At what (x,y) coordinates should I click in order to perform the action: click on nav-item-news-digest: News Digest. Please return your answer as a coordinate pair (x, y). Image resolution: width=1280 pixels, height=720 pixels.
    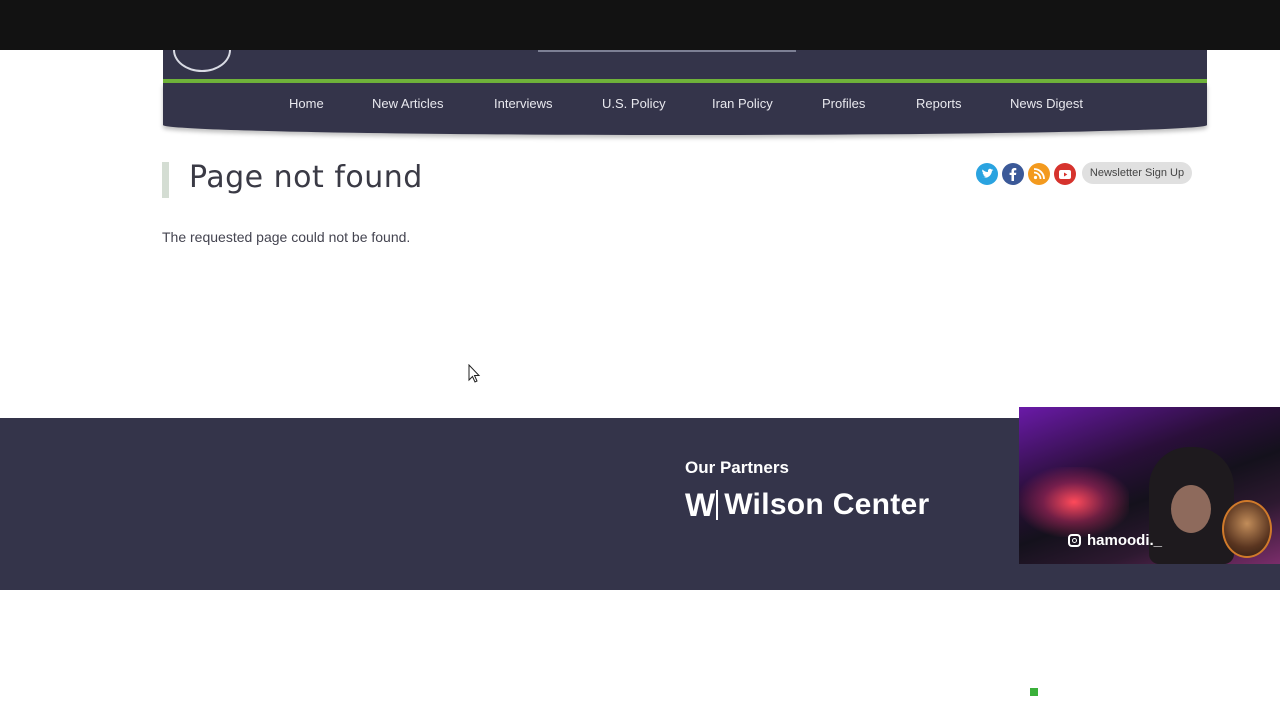
    Looking at the image, I should click on (1046, 103).